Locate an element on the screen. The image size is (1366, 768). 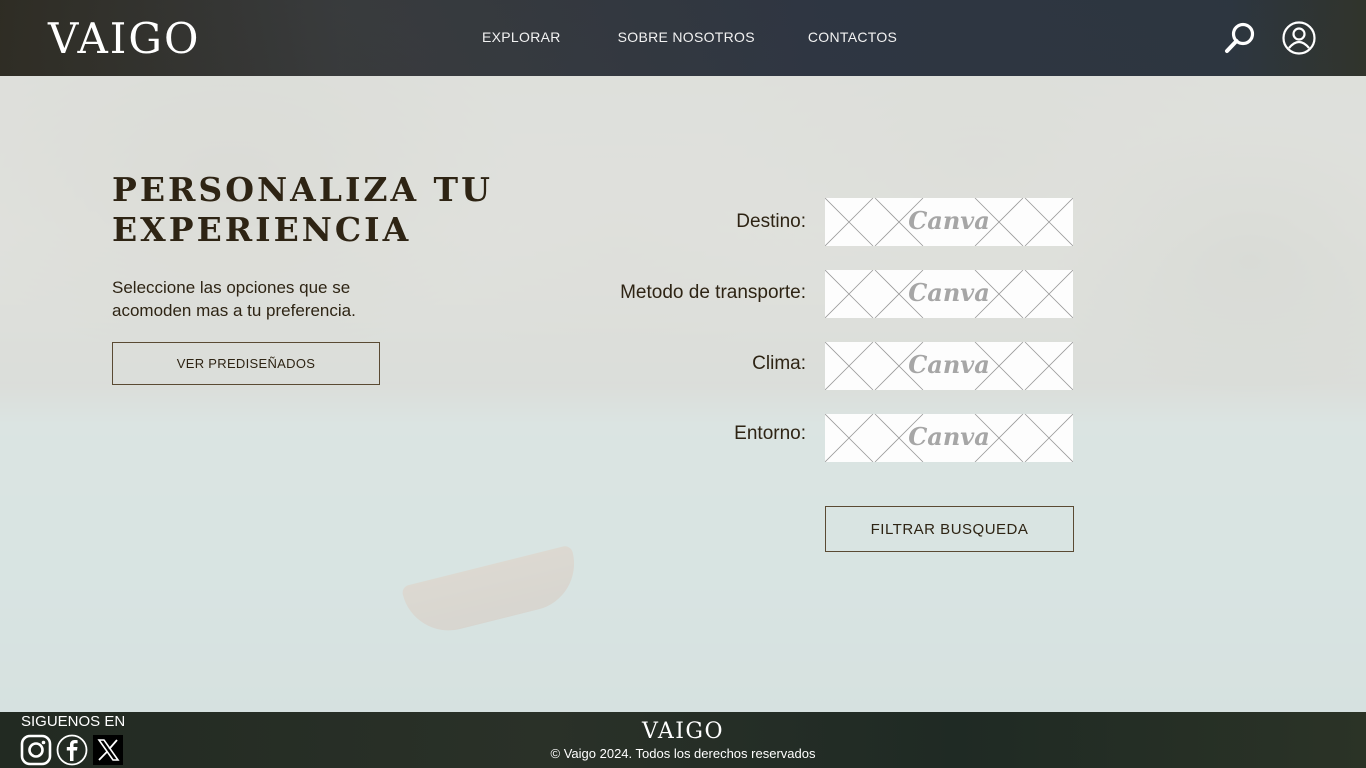
destino-label: Destino: is located at coordinates (771, 221).